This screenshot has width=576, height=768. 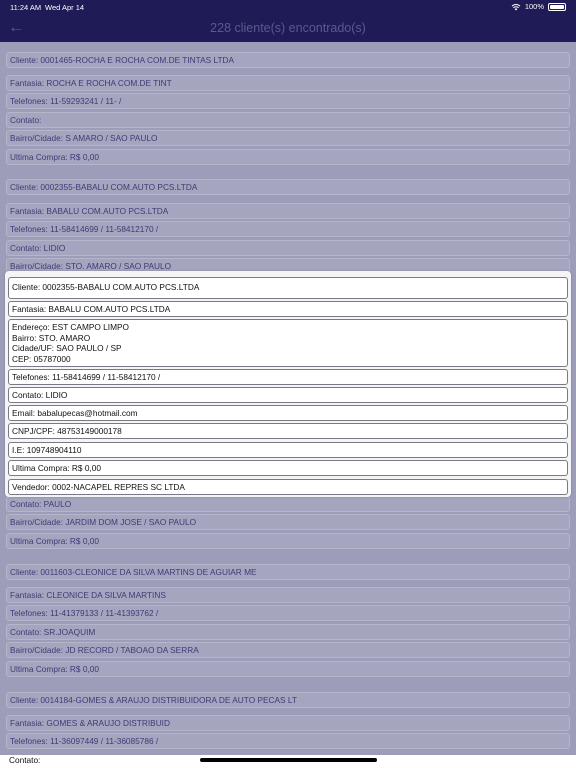 What do you see at coordinates (288, 468) in the screenshot?
I see `detail-ultima: Ultima Compra: R$ 0,00` at bounding box center [288, 468].